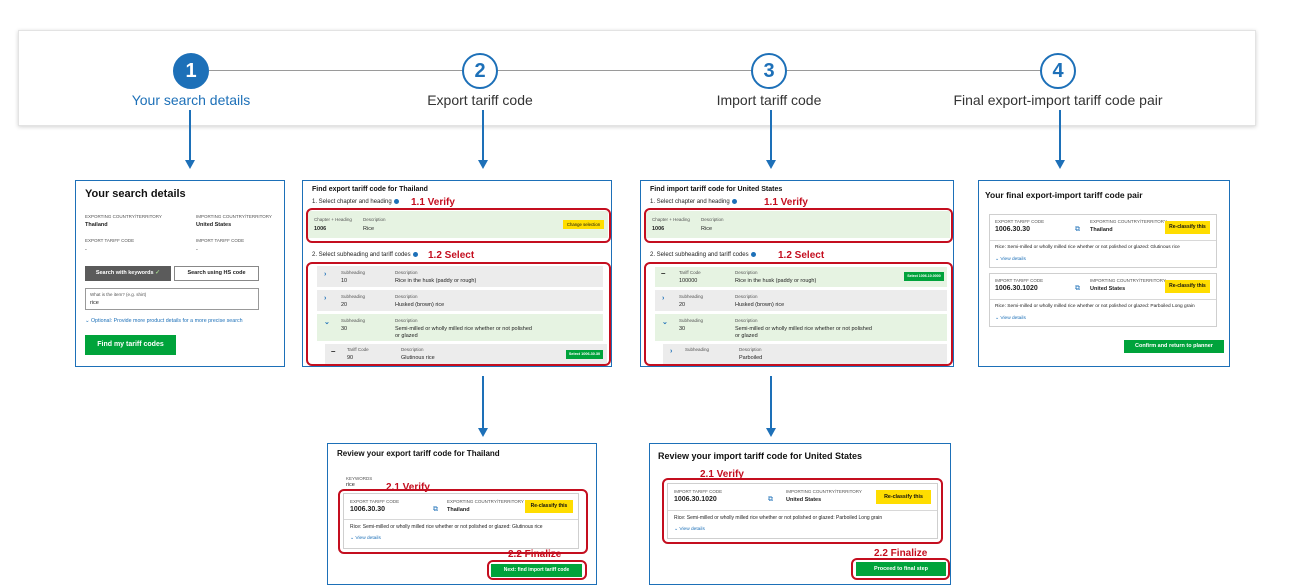  Describe the element at coordinates (197, 250) in the screenshot. I see `import-code-value: -` at that location.